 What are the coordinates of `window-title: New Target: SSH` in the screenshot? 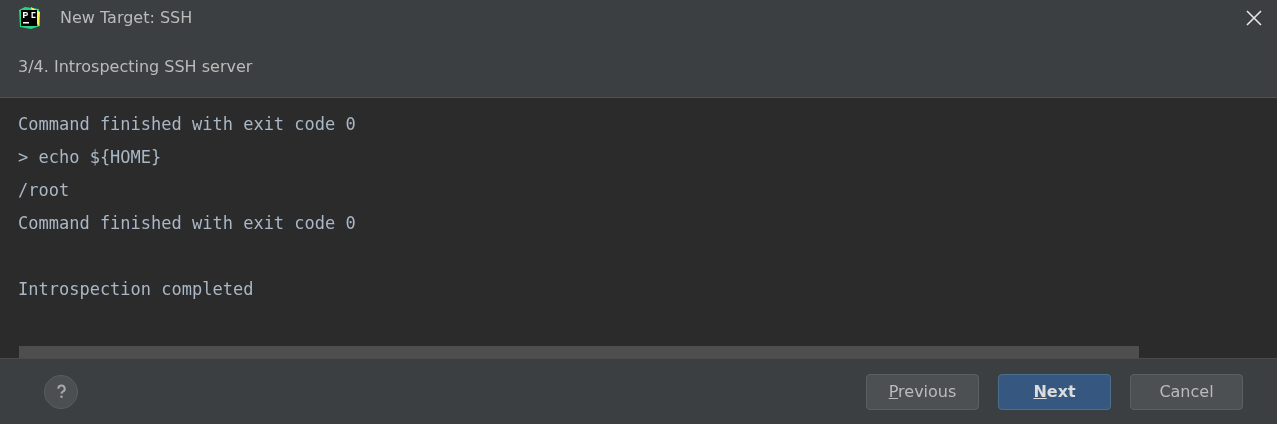 It's located at (127, 17).